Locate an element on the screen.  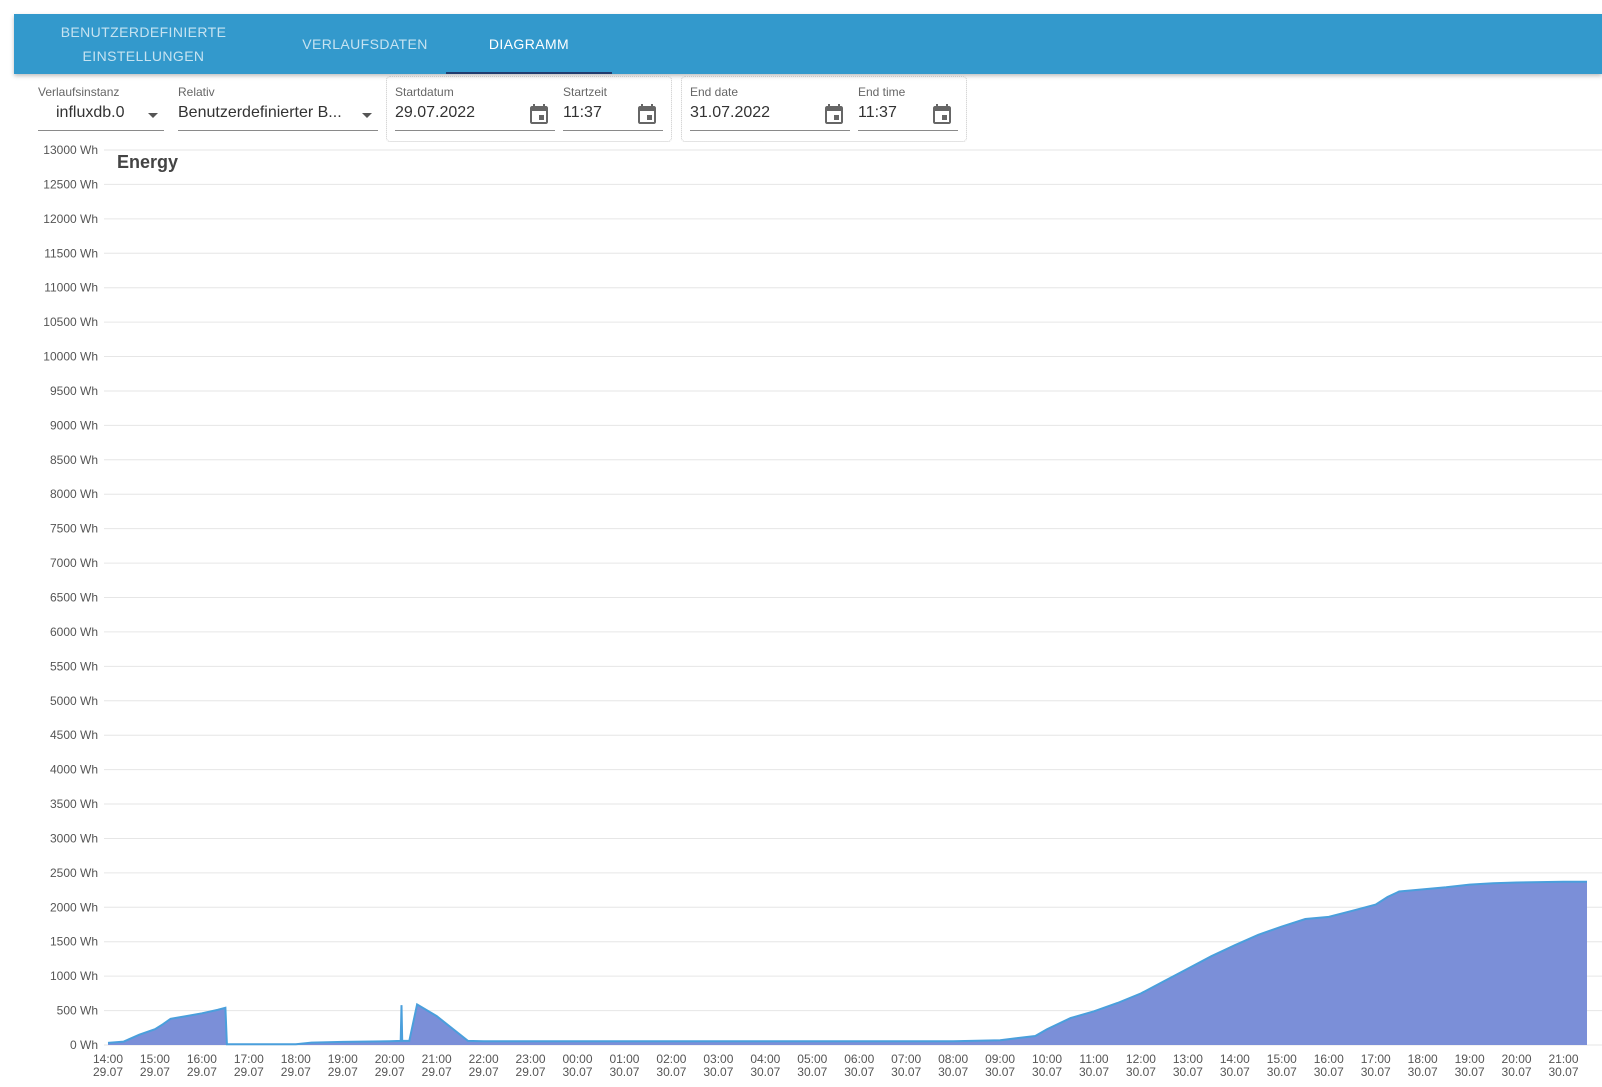
x-tick-time: 08:00 is located at coordinates (953, 1059).